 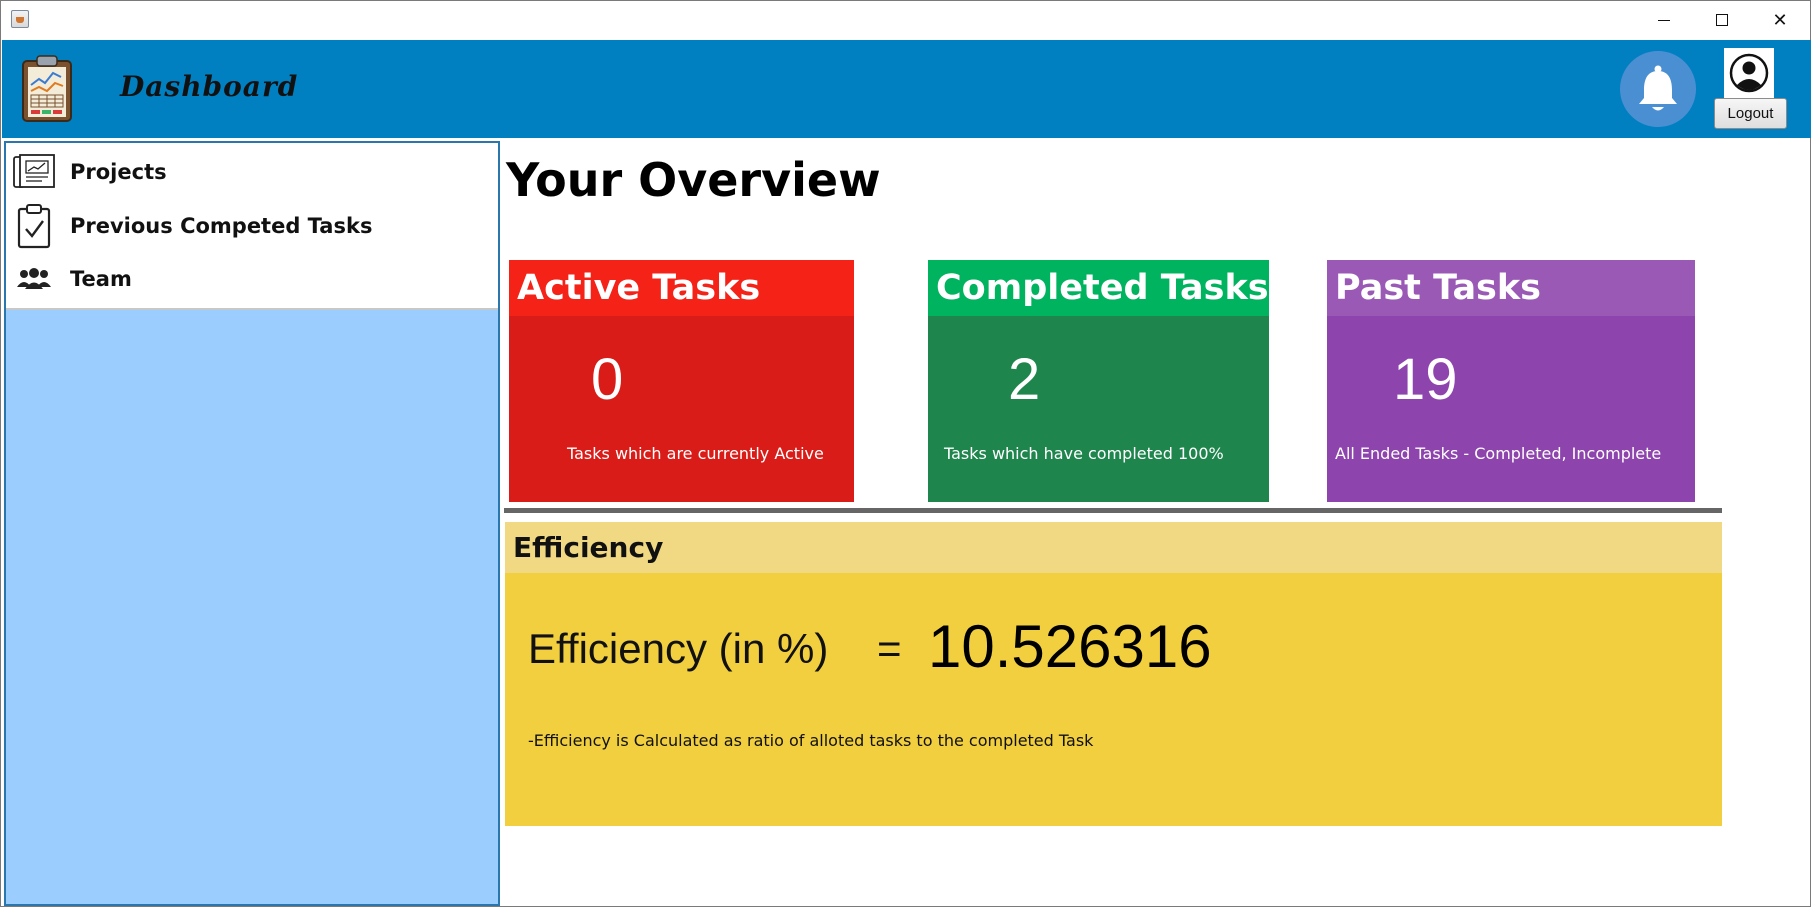 I want to click on user-avatar, so click(x=1749, y=73).